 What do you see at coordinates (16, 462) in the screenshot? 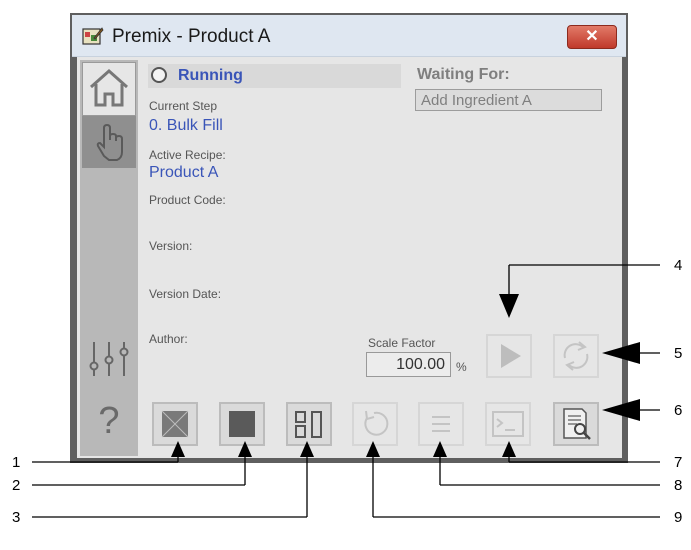
I see `callout-1: 1` at bounding box center [16, 462].